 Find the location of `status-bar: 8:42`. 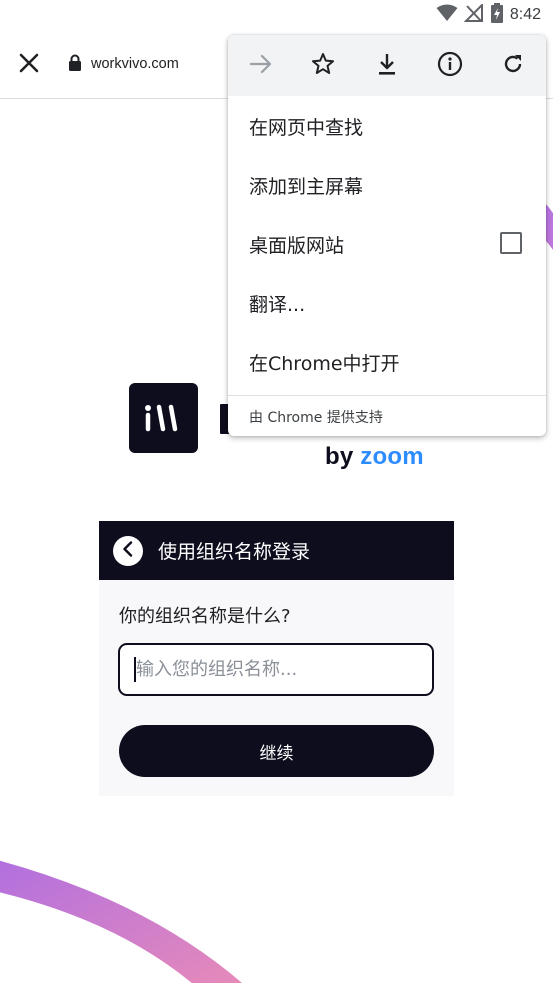

status-bar: 8:42 is located at coordinates (276, 15).